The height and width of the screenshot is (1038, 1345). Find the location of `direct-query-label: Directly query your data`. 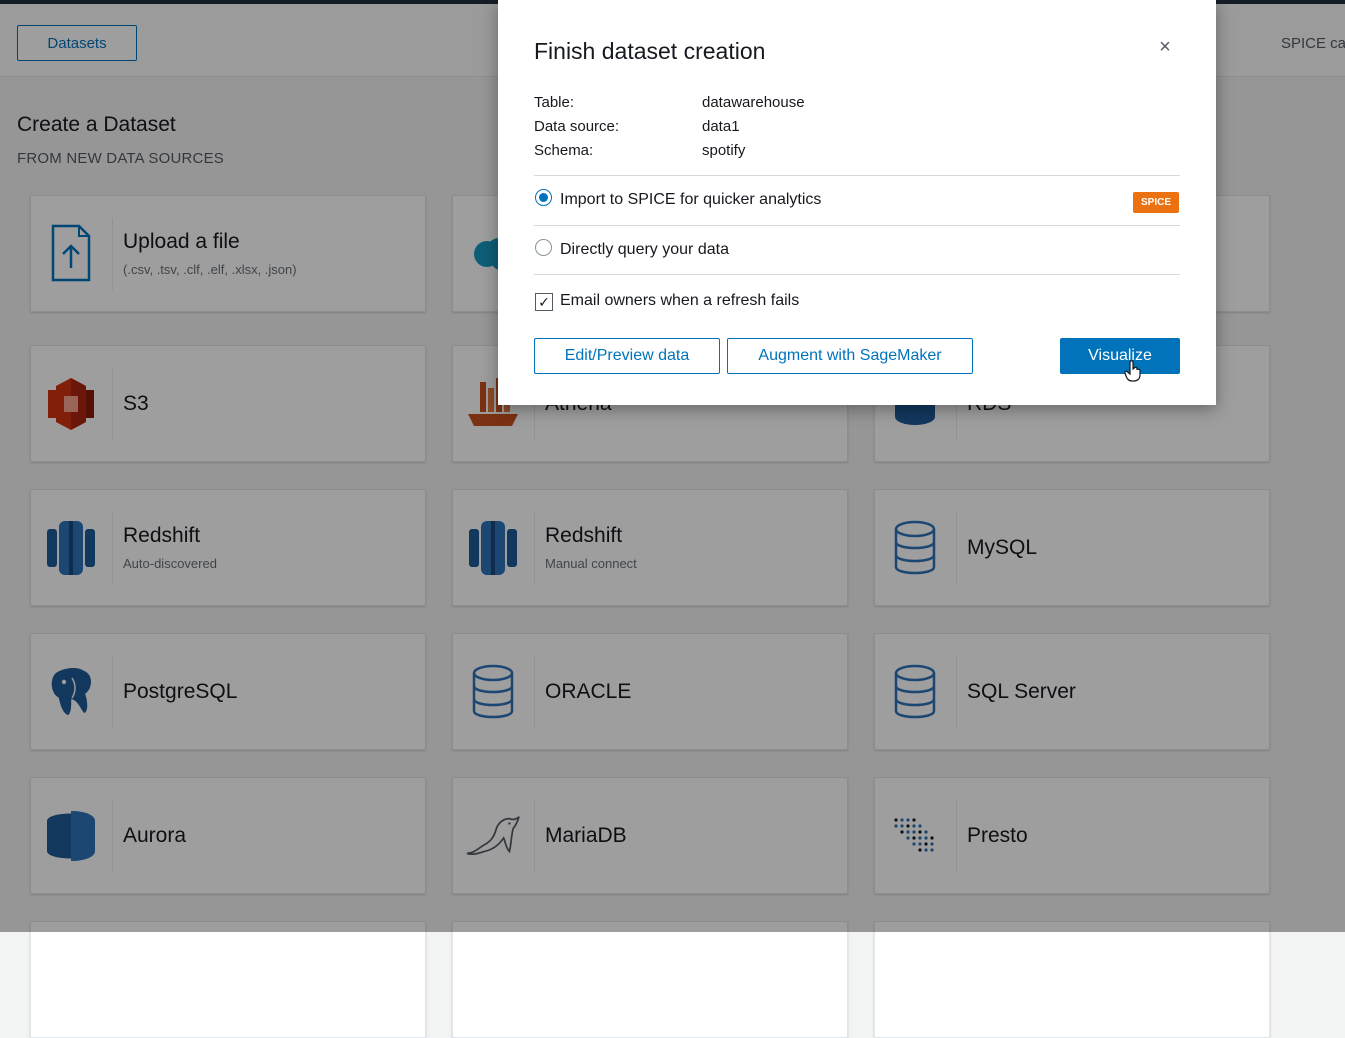

direct-query-label: Directly query your data is located at coordinates (644, 250).